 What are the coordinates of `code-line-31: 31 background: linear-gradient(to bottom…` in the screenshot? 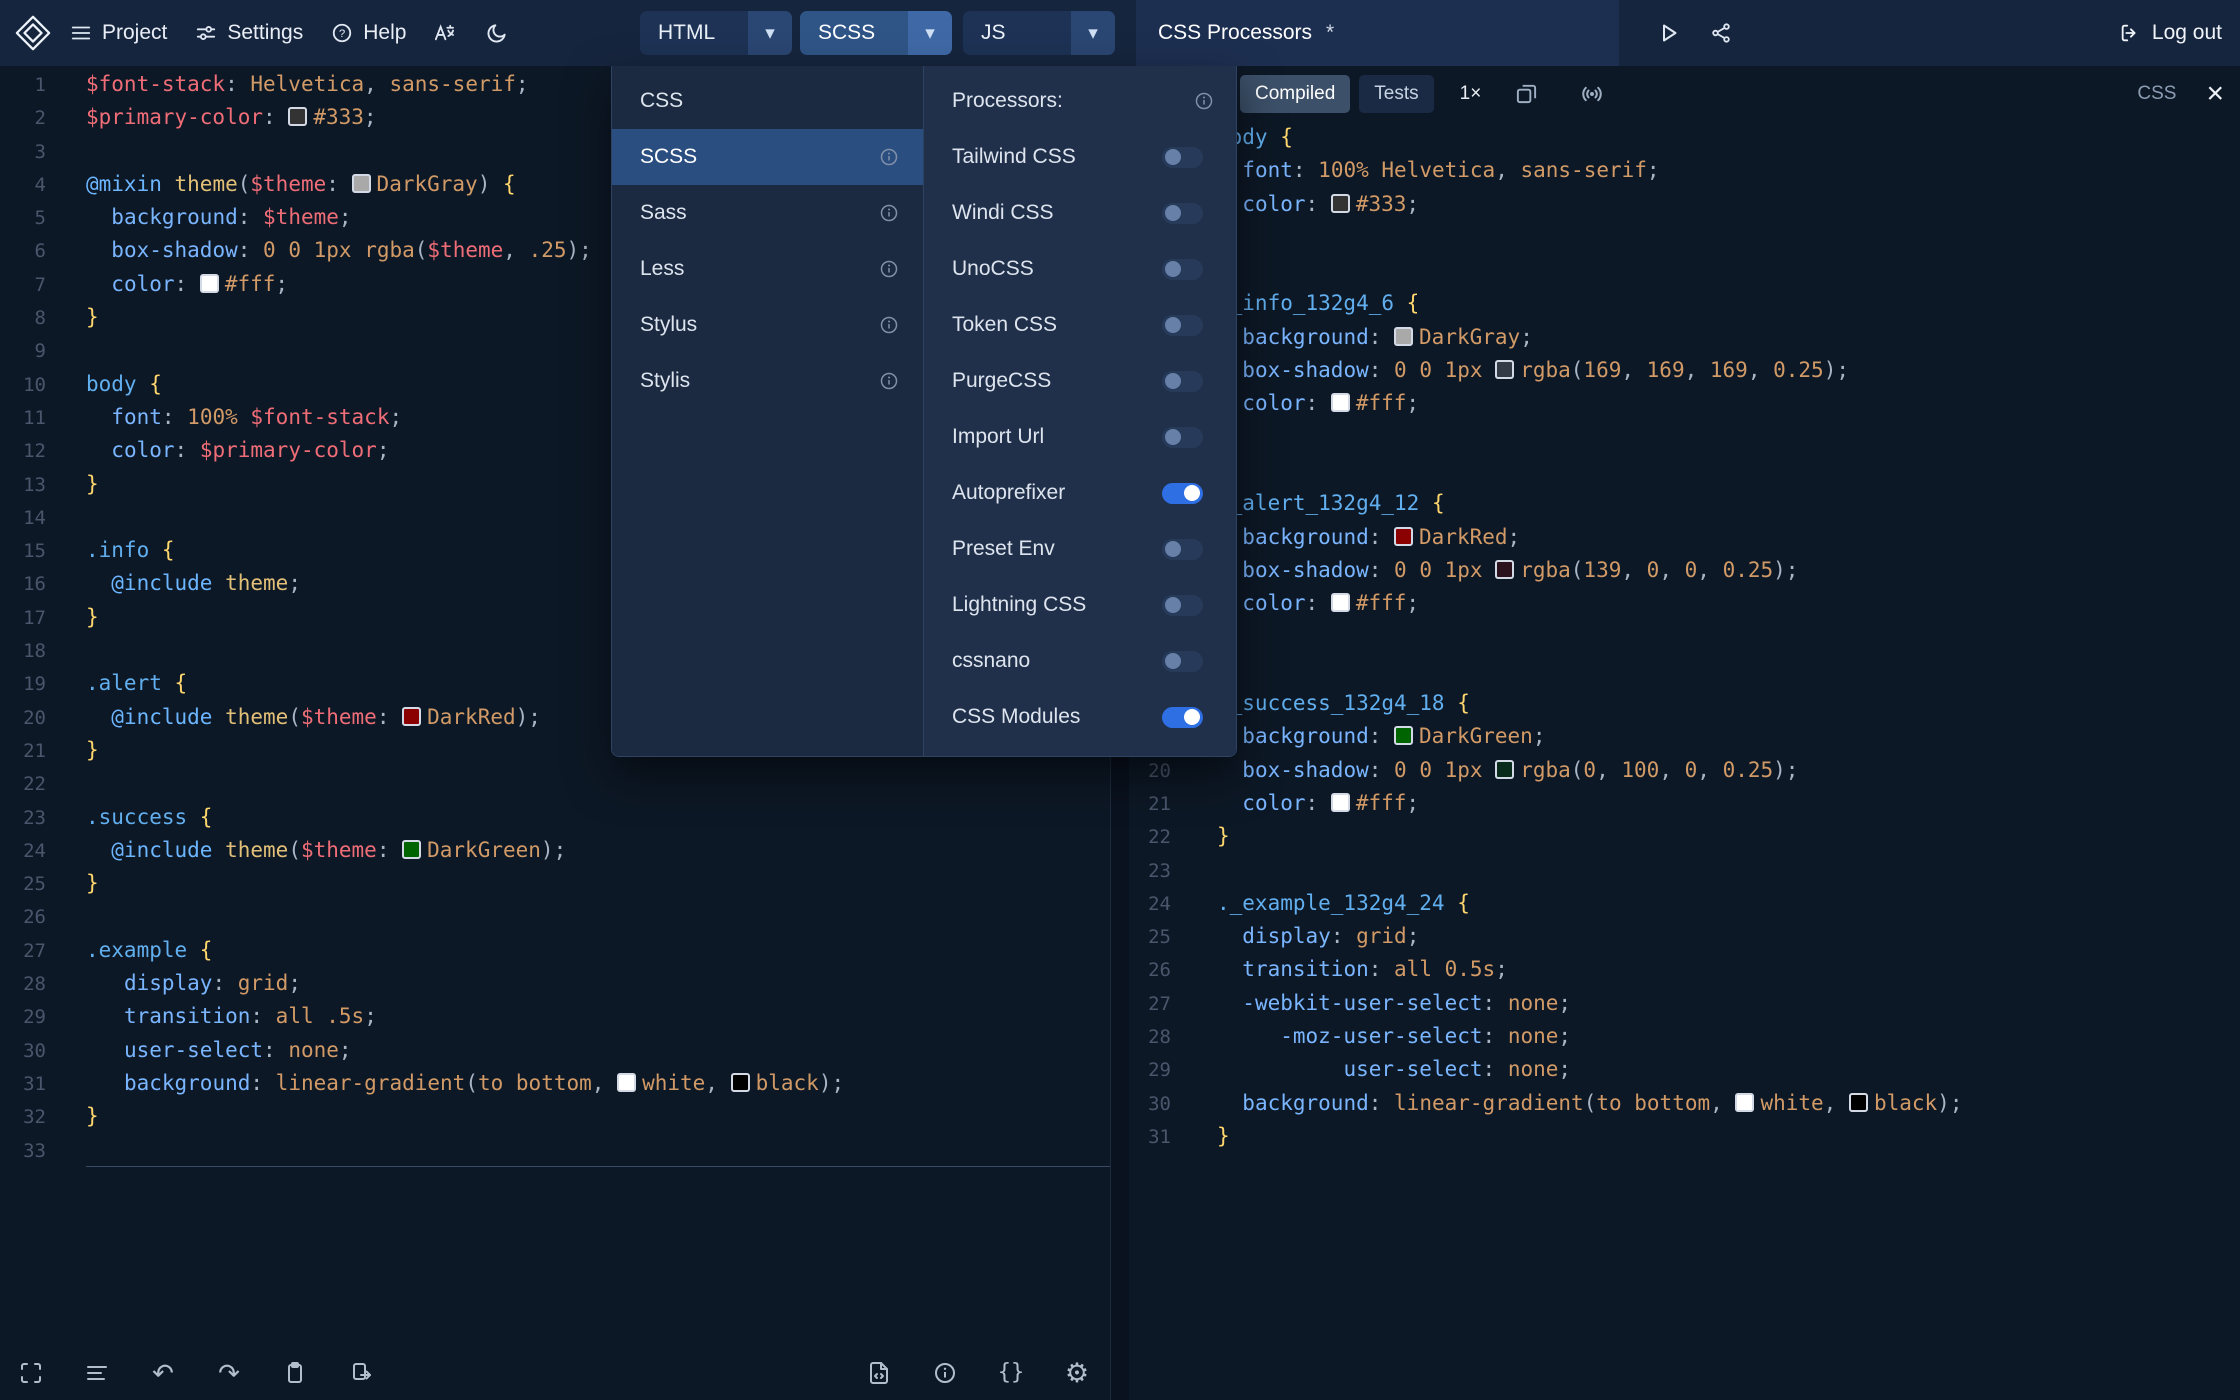 It's located at (555, 1083).